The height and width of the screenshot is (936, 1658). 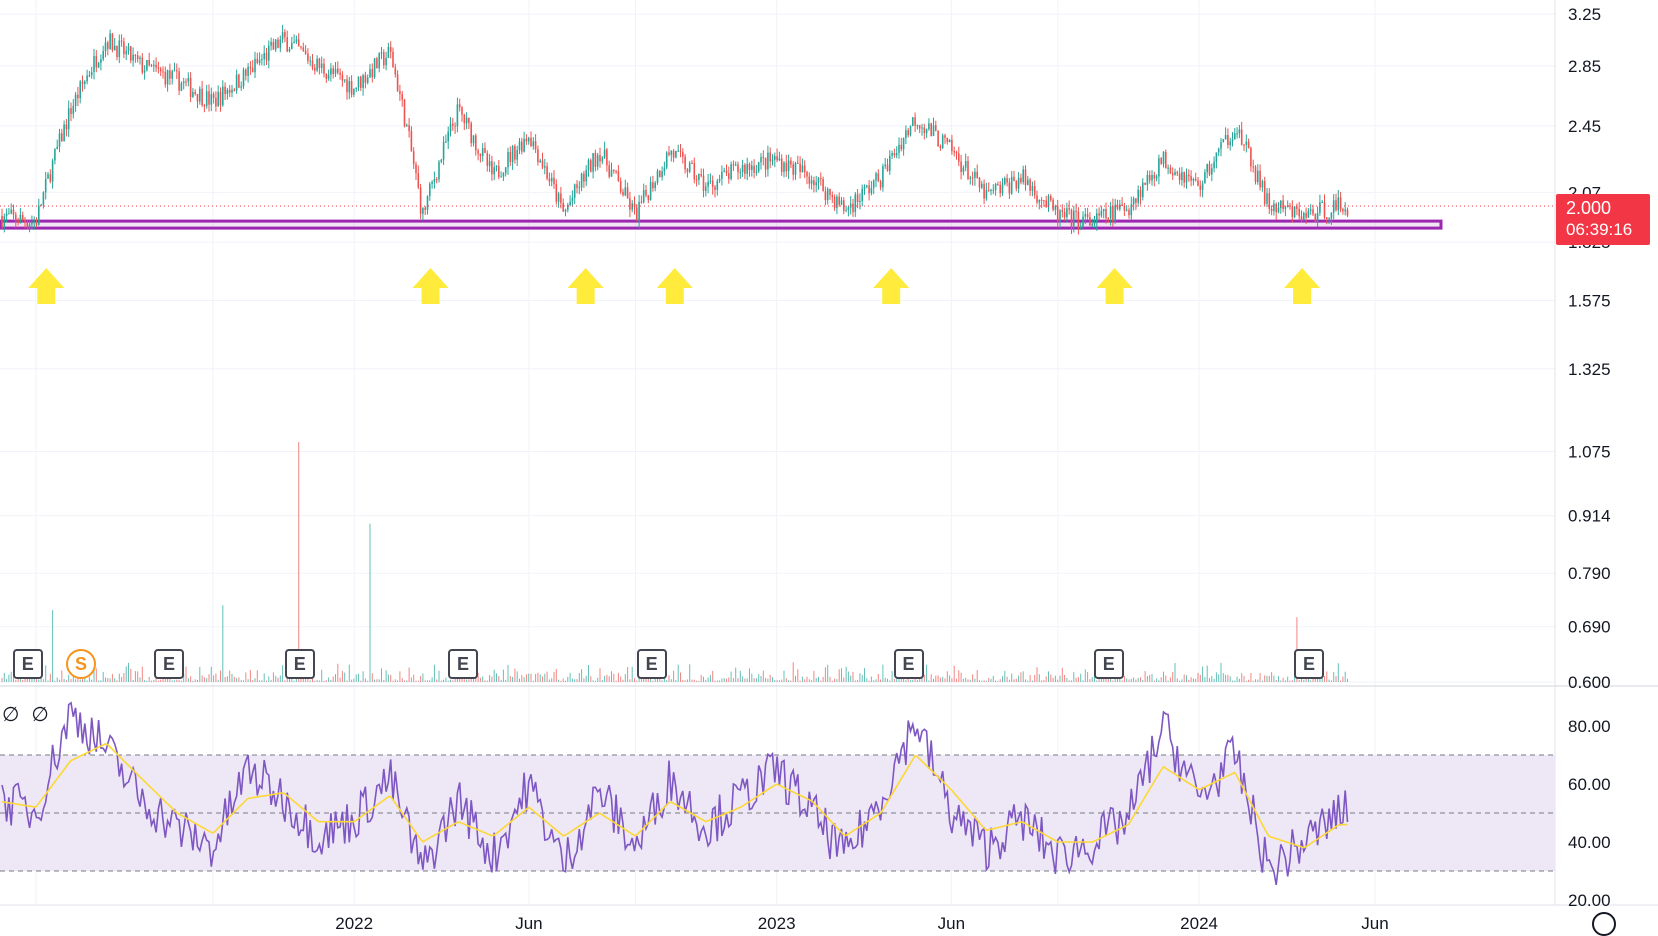 I want to click on price-tick-label: 2.85, so click(x=1584, y=66).